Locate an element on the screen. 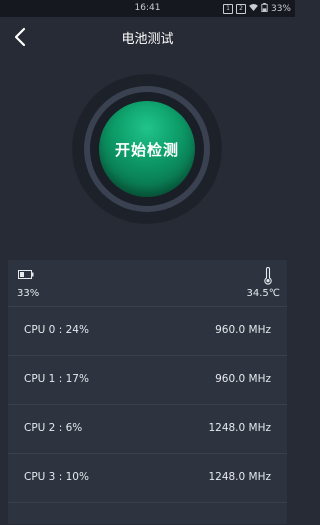 The height and width of the screenshot is (525, 320). cpu-row: CPU 1 : 17% 960.0 MHz is located at coordinates (147, 379).